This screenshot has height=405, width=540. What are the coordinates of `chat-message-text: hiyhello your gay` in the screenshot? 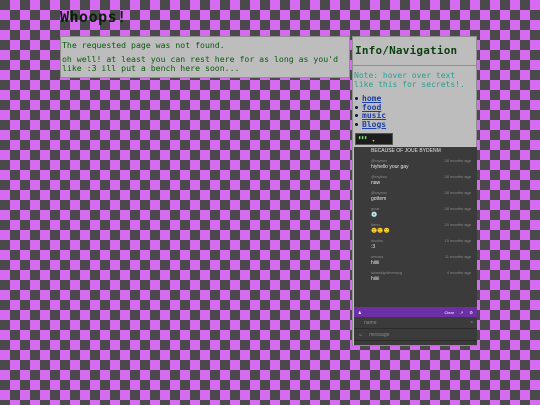 It's located at (390, 167).